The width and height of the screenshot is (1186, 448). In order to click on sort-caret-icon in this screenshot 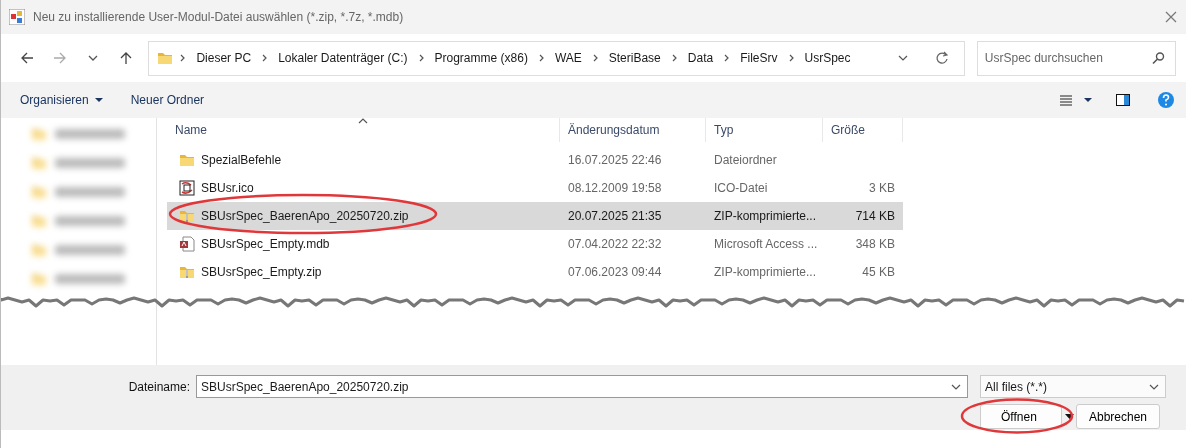, I will do `click(363, 121)`.